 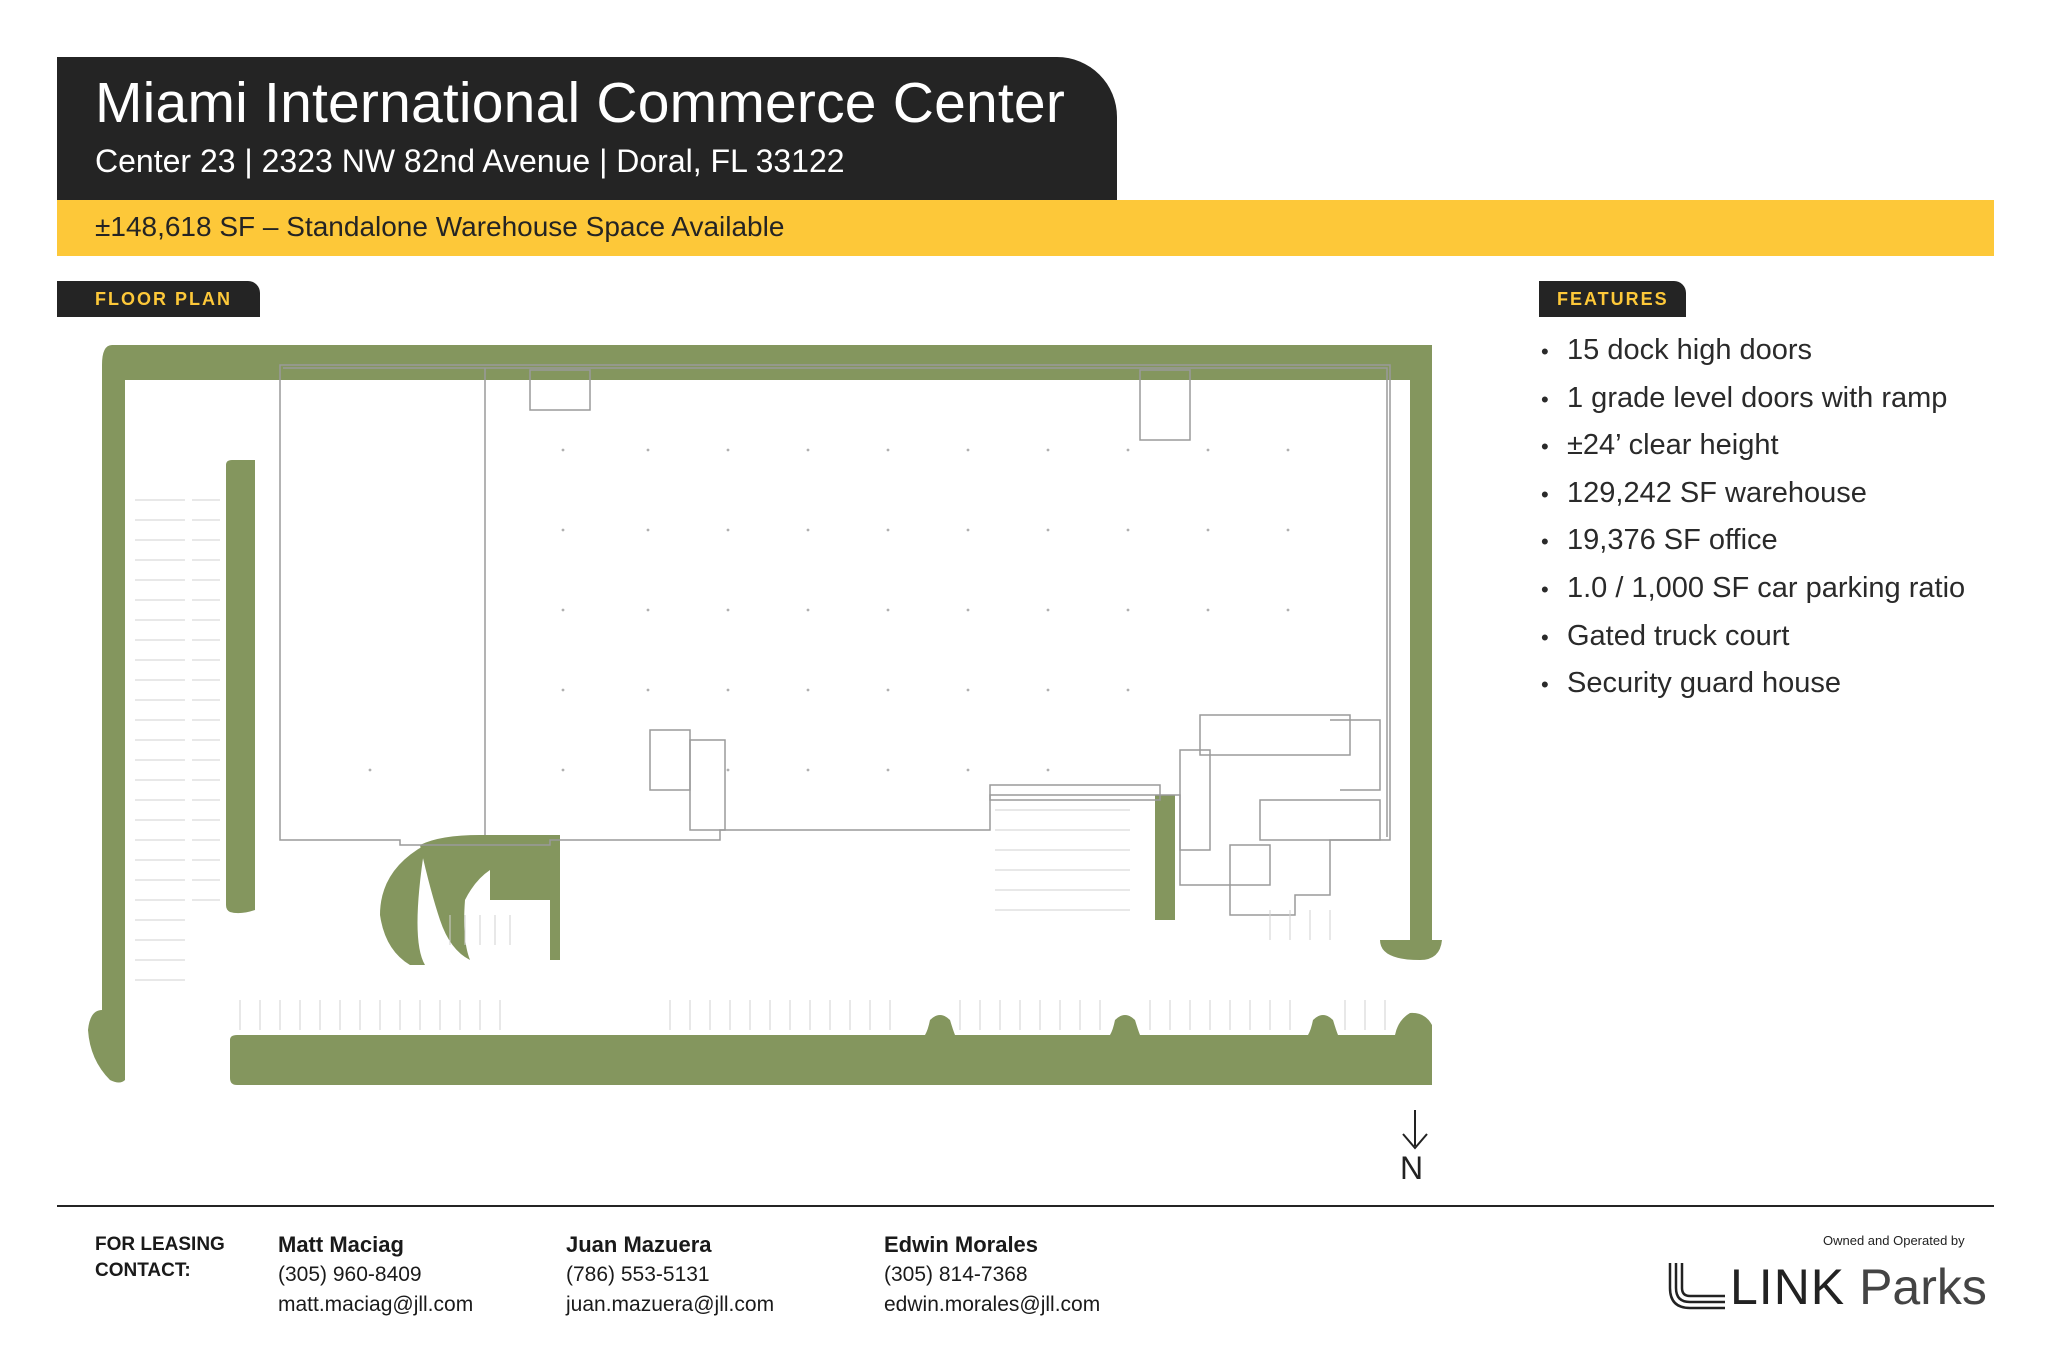 What do you see at coordinates (992, 1305) in the screenshot?
I see `contact-email: edwin.morales@jll.com` at bounding box center [992, 1305].